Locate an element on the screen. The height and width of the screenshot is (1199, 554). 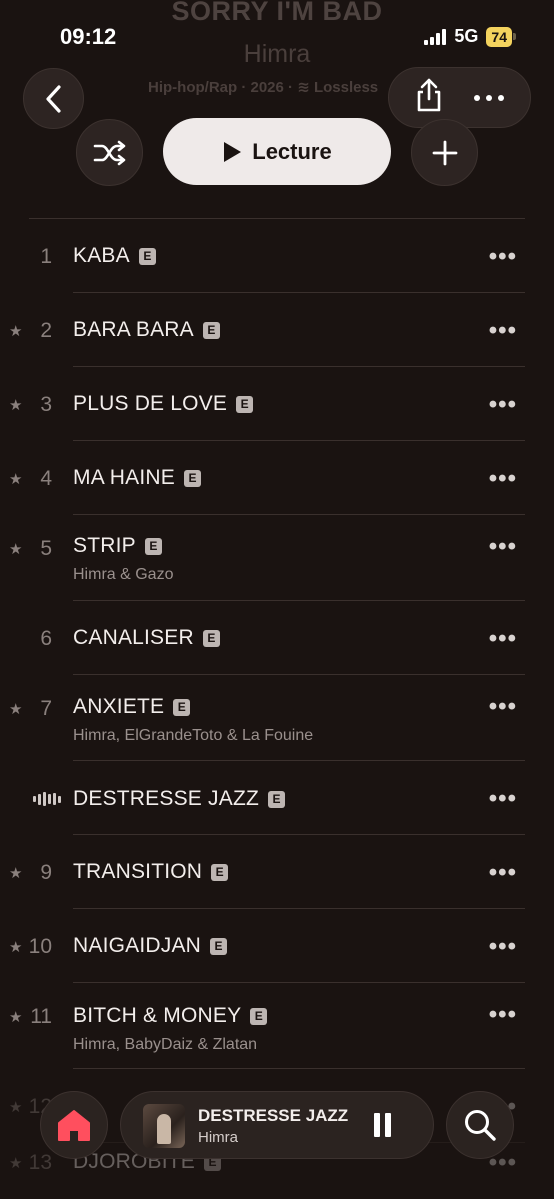
lossless-icon: ≋ is located at coordinates (303, 87).